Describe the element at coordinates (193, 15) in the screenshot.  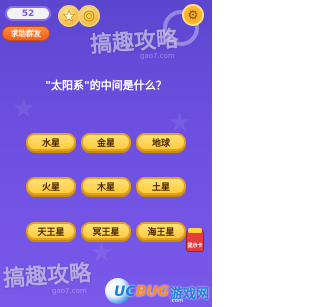
I see `settings-gear-icon: ⚙` at that location.